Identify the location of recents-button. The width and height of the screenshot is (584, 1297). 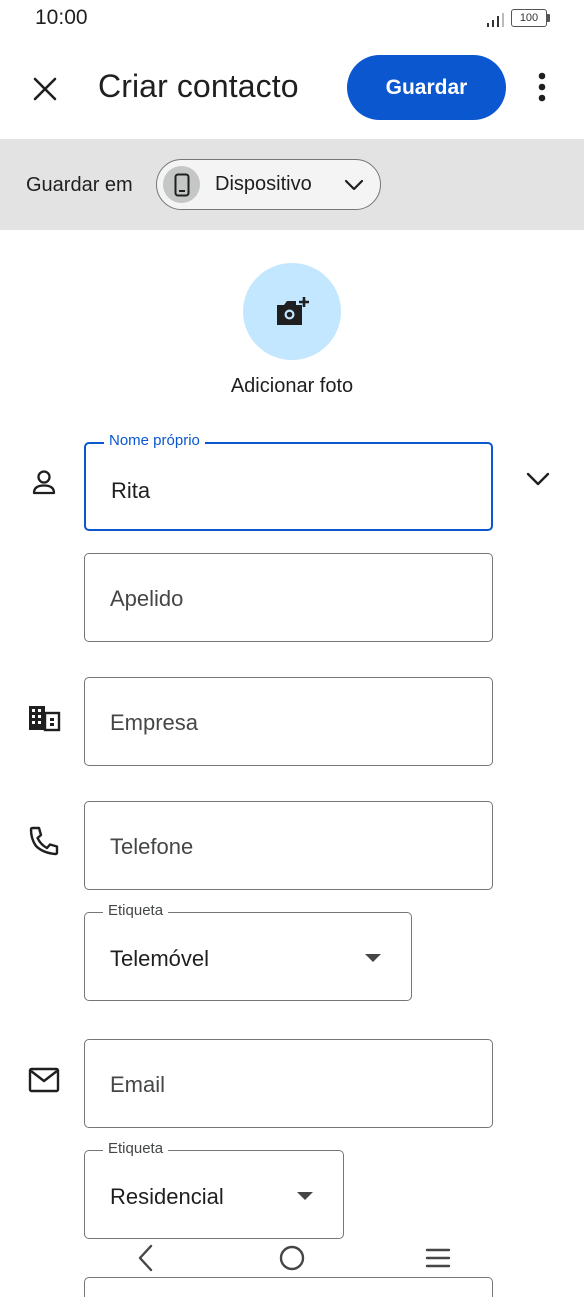
(438, 1258).